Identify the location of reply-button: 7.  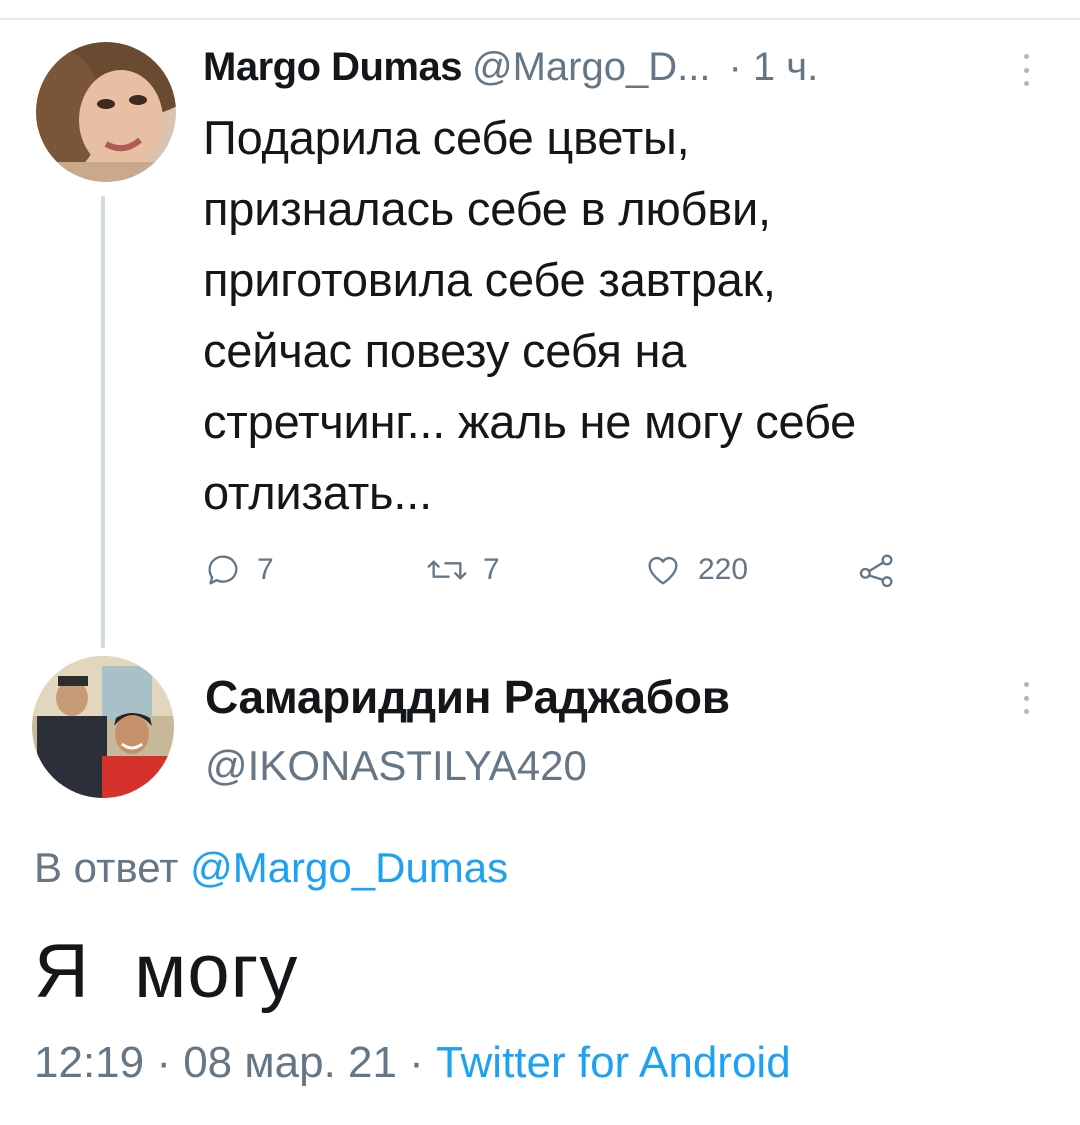
(238, 570).